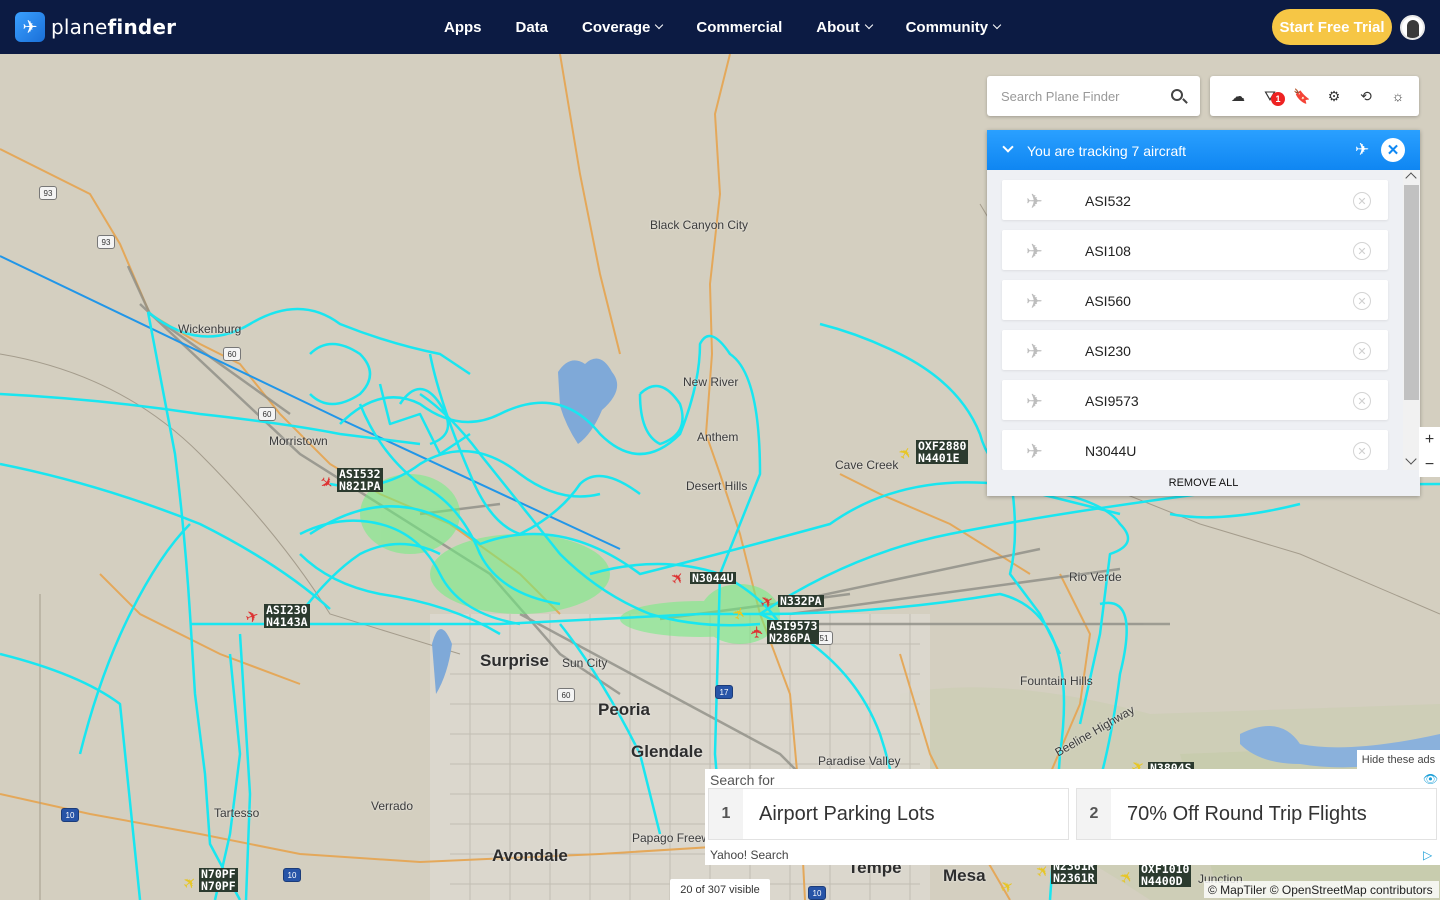 The height and width of the screenshot is (900, 1440). I want to click on nav-apps: Apps, so click(463, 27).